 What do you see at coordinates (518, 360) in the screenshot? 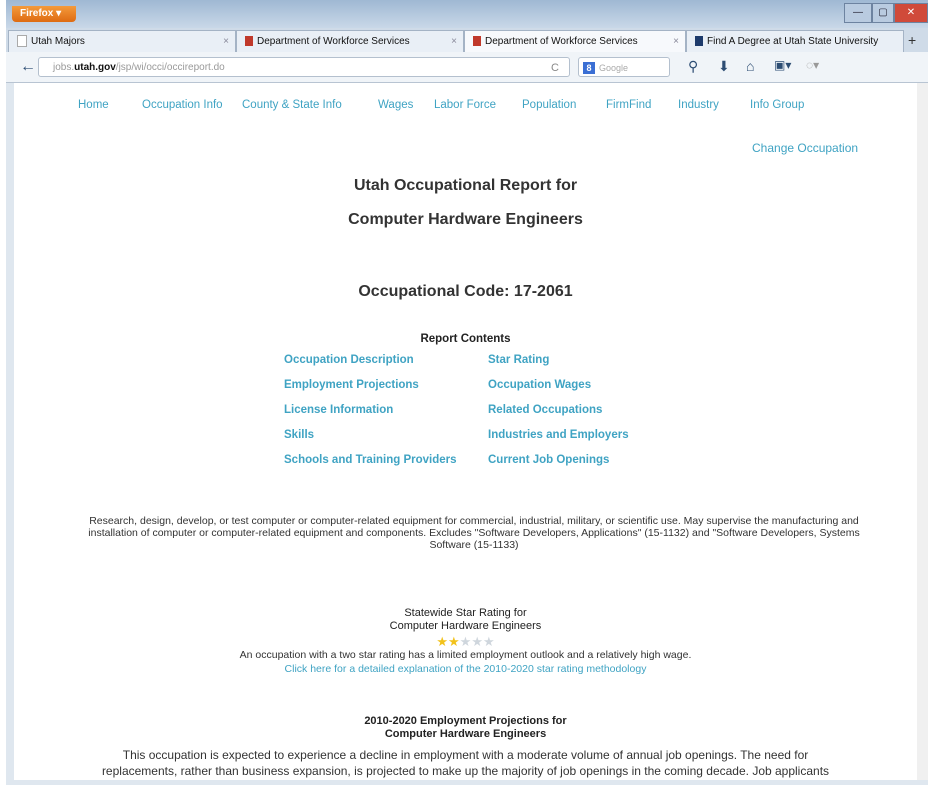
I see `link-star-rating: Star Rating` at bounding box center [518, 360].